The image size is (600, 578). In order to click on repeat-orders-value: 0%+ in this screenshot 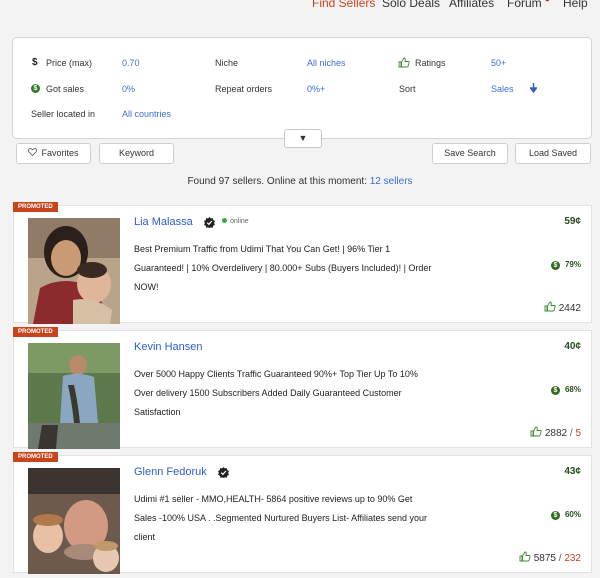, I will do `click(316, 89)`.